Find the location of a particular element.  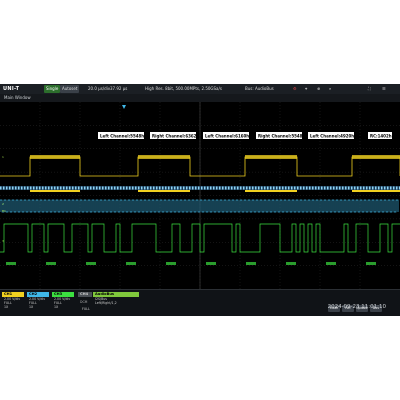

menu-icon: ☰ is located at coordinates (384, 89).